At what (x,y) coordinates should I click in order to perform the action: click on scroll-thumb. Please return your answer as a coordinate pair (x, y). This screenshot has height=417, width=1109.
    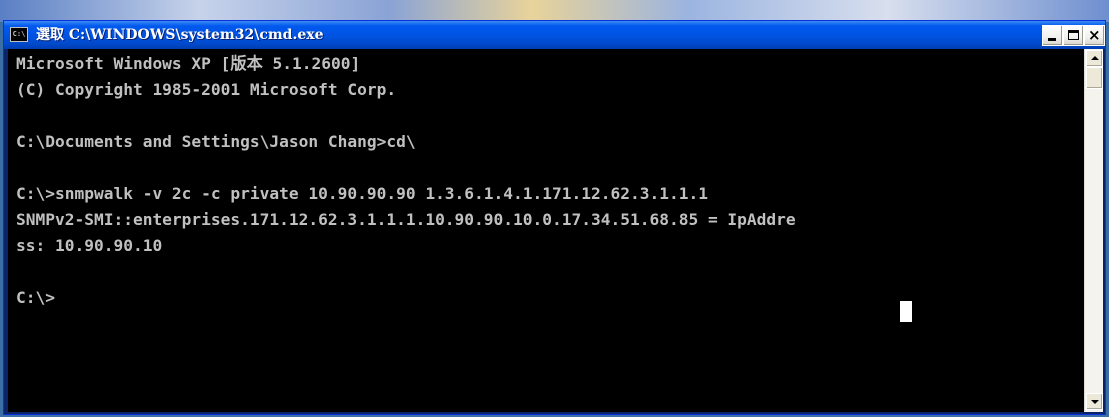
    Looking at the image, I should click on (1094, 78).